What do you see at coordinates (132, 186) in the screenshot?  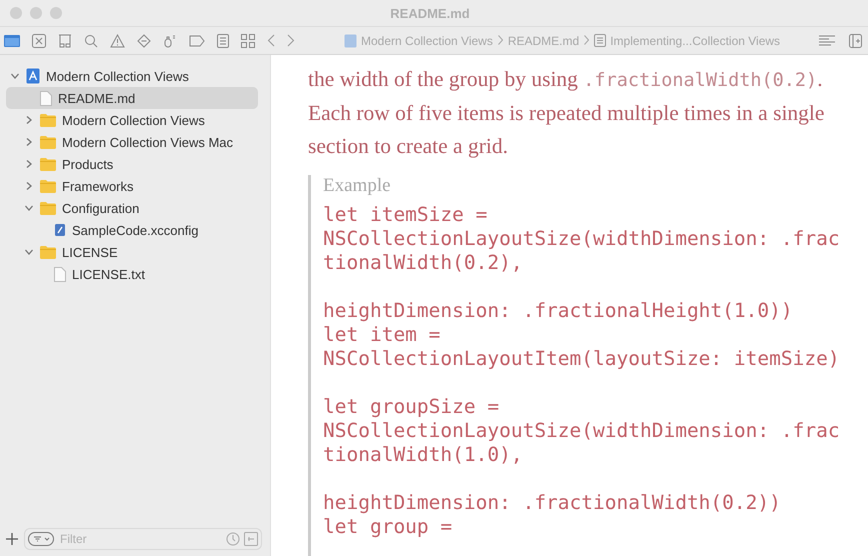 I see `tree-item: Frameworks` at bounding box center [132, 186].